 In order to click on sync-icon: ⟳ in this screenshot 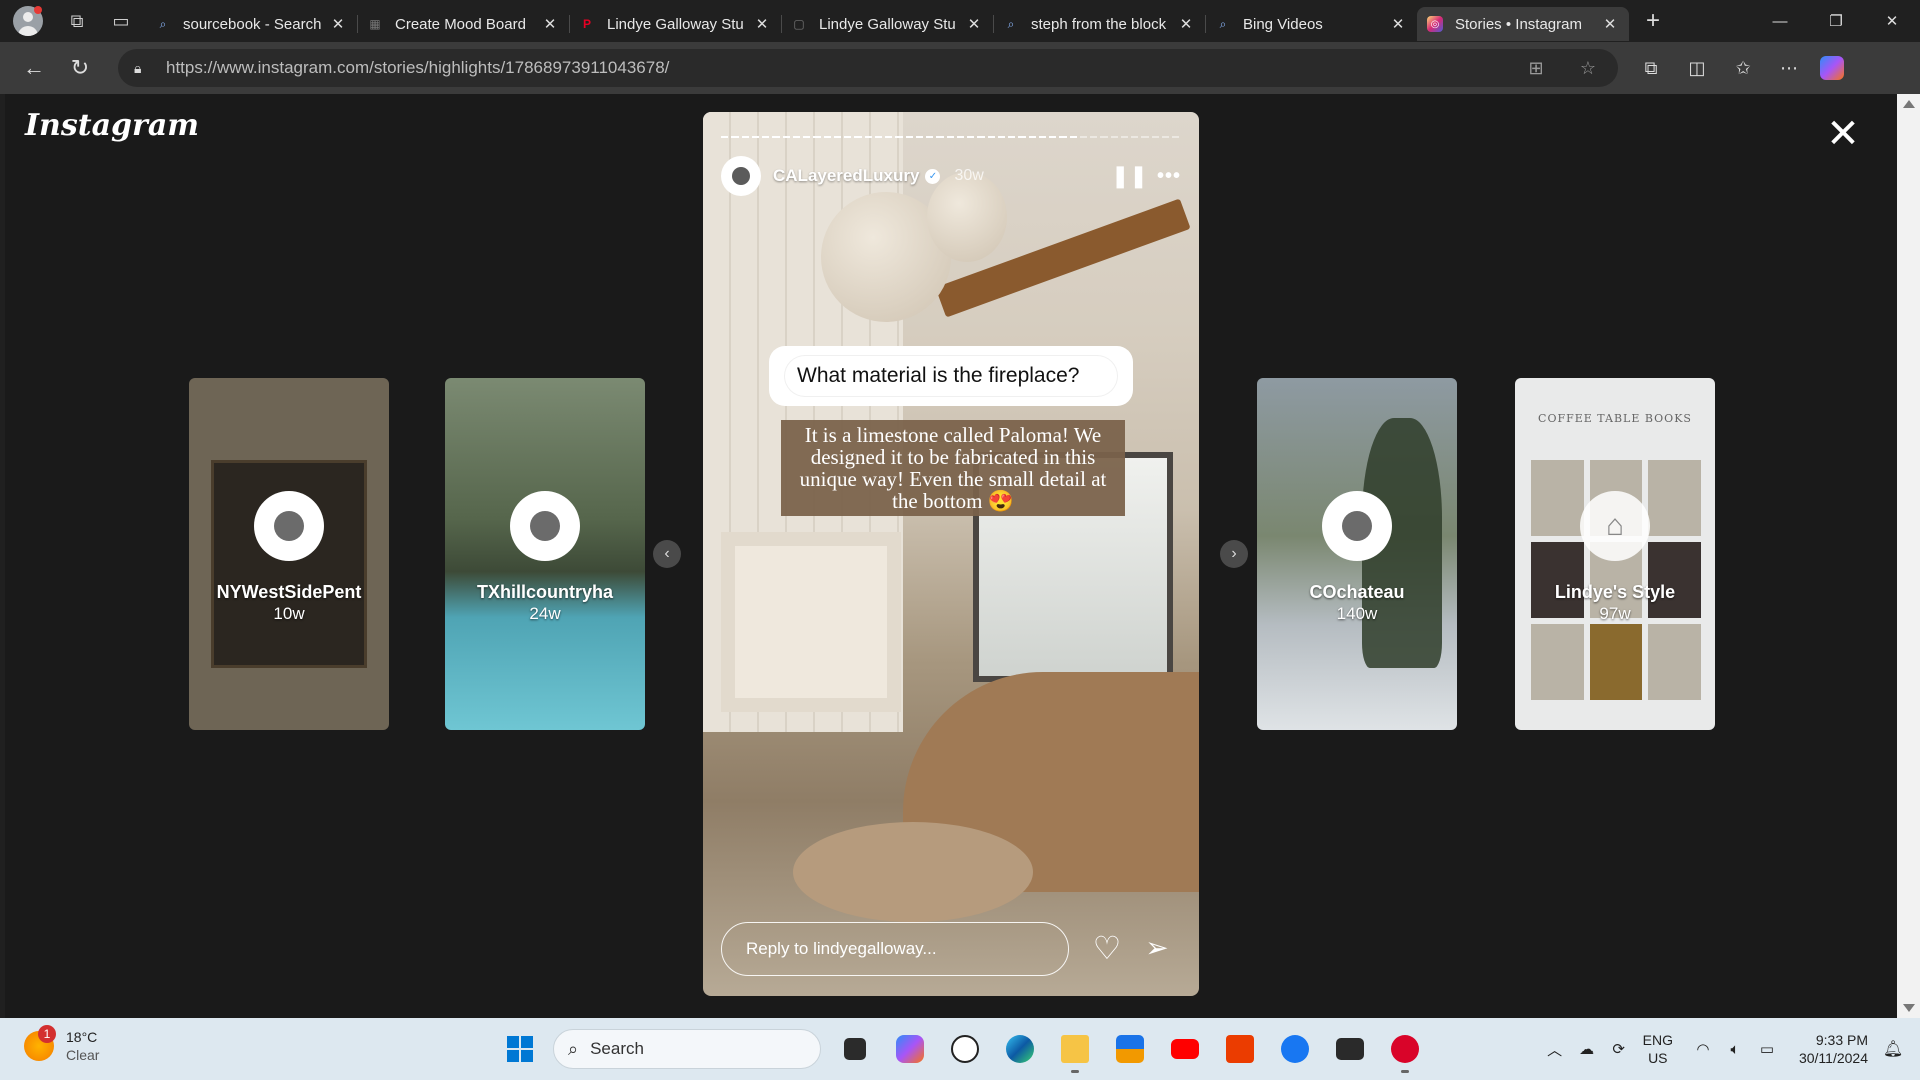, I will do `click(1619, 1049)`.